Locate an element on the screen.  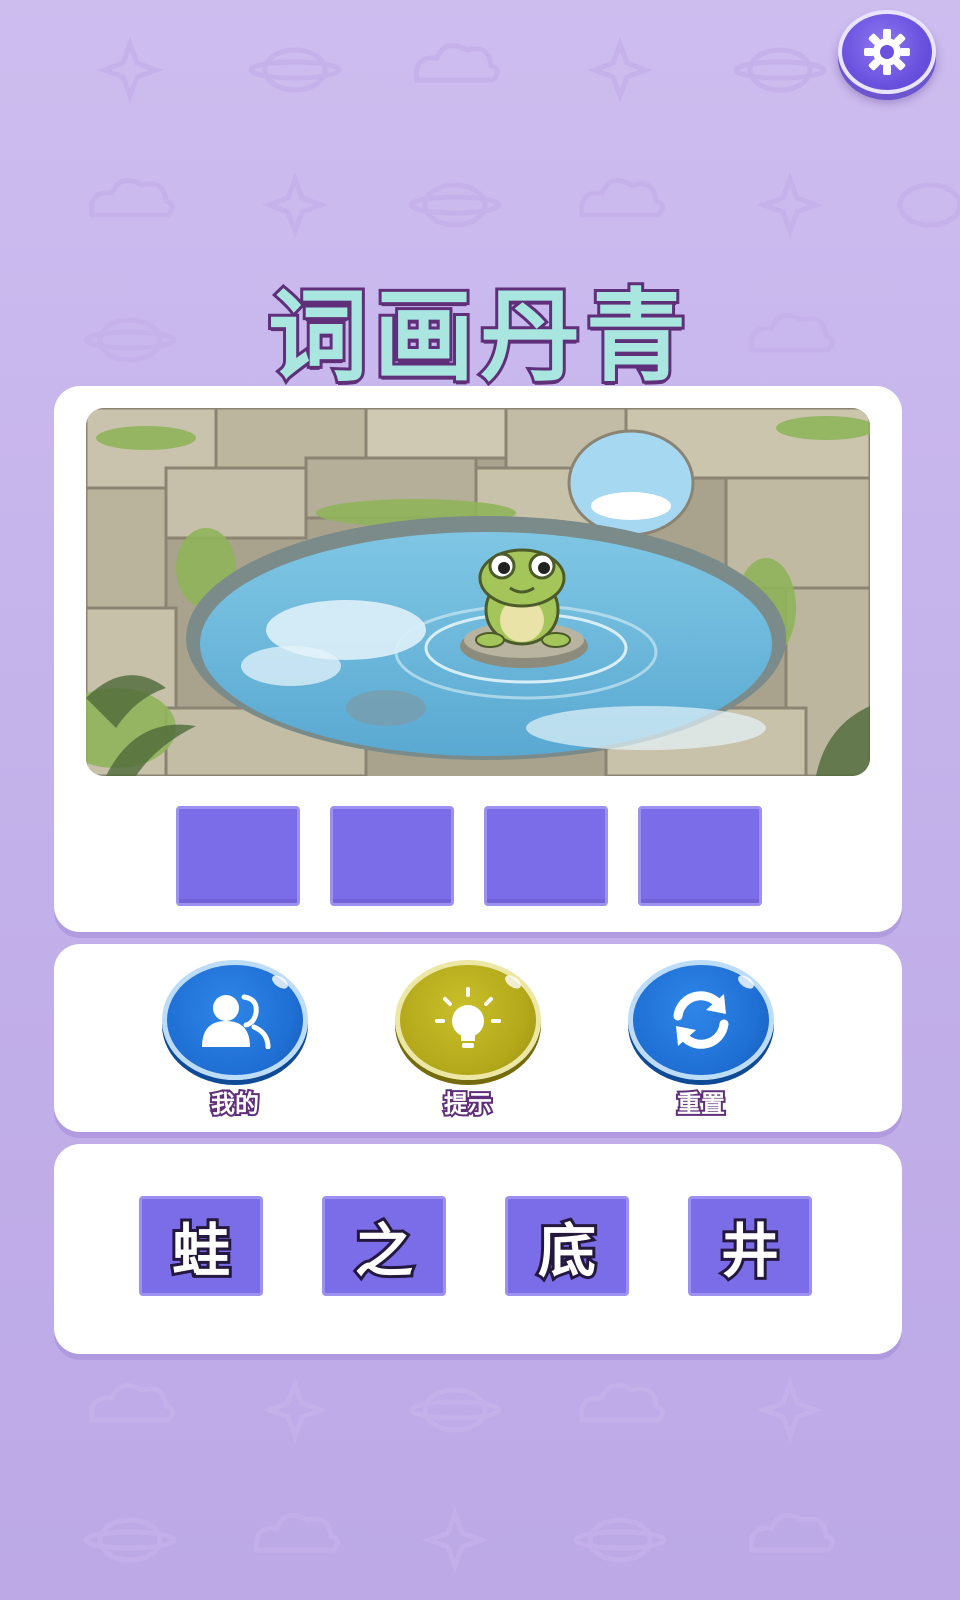
reset-label: 重置 is located at coordinates (701, 1104).